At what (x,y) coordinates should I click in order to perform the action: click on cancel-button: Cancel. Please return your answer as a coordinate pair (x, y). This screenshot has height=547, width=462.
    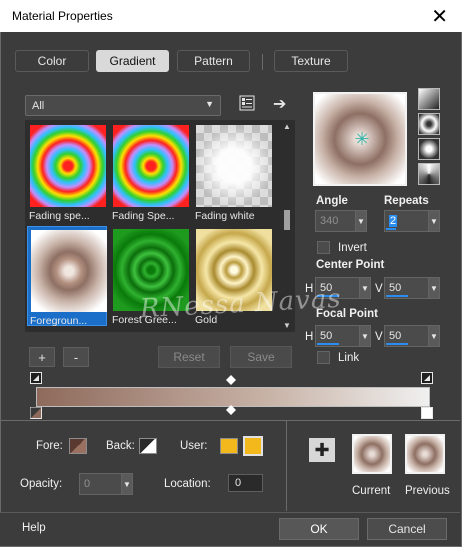
    Looking at the image, I should click on (407, 529).